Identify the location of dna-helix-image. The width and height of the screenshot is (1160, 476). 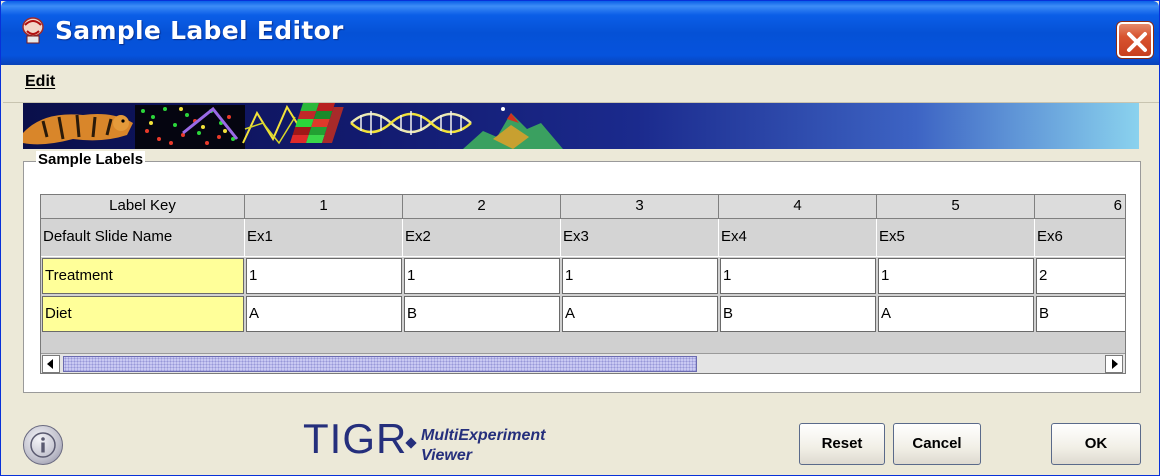
(411, 123).